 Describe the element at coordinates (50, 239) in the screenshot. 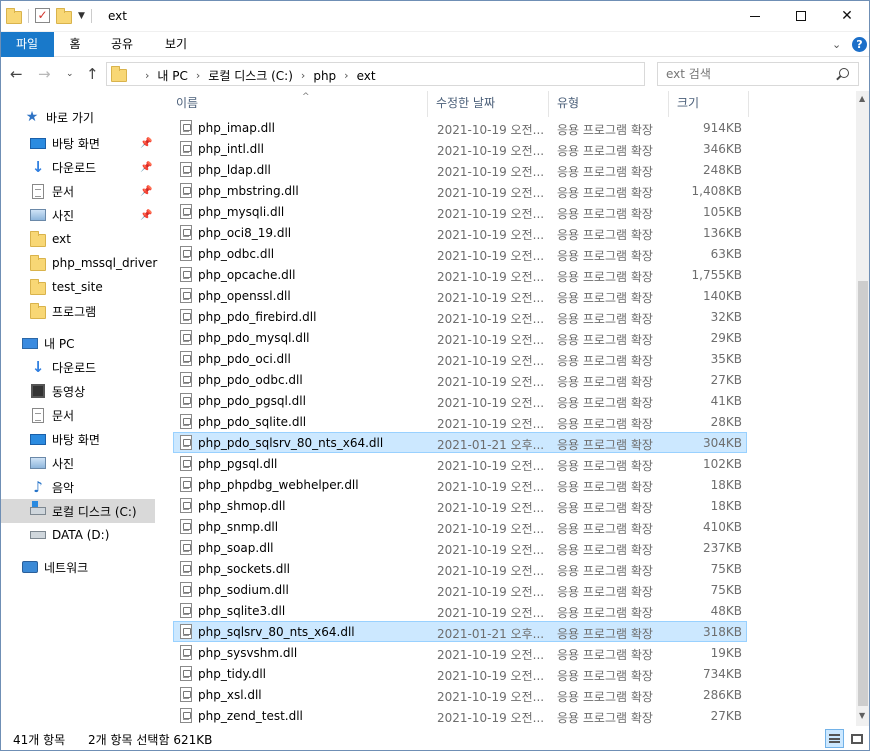

I see `nav-item-ext: ext` at that location.